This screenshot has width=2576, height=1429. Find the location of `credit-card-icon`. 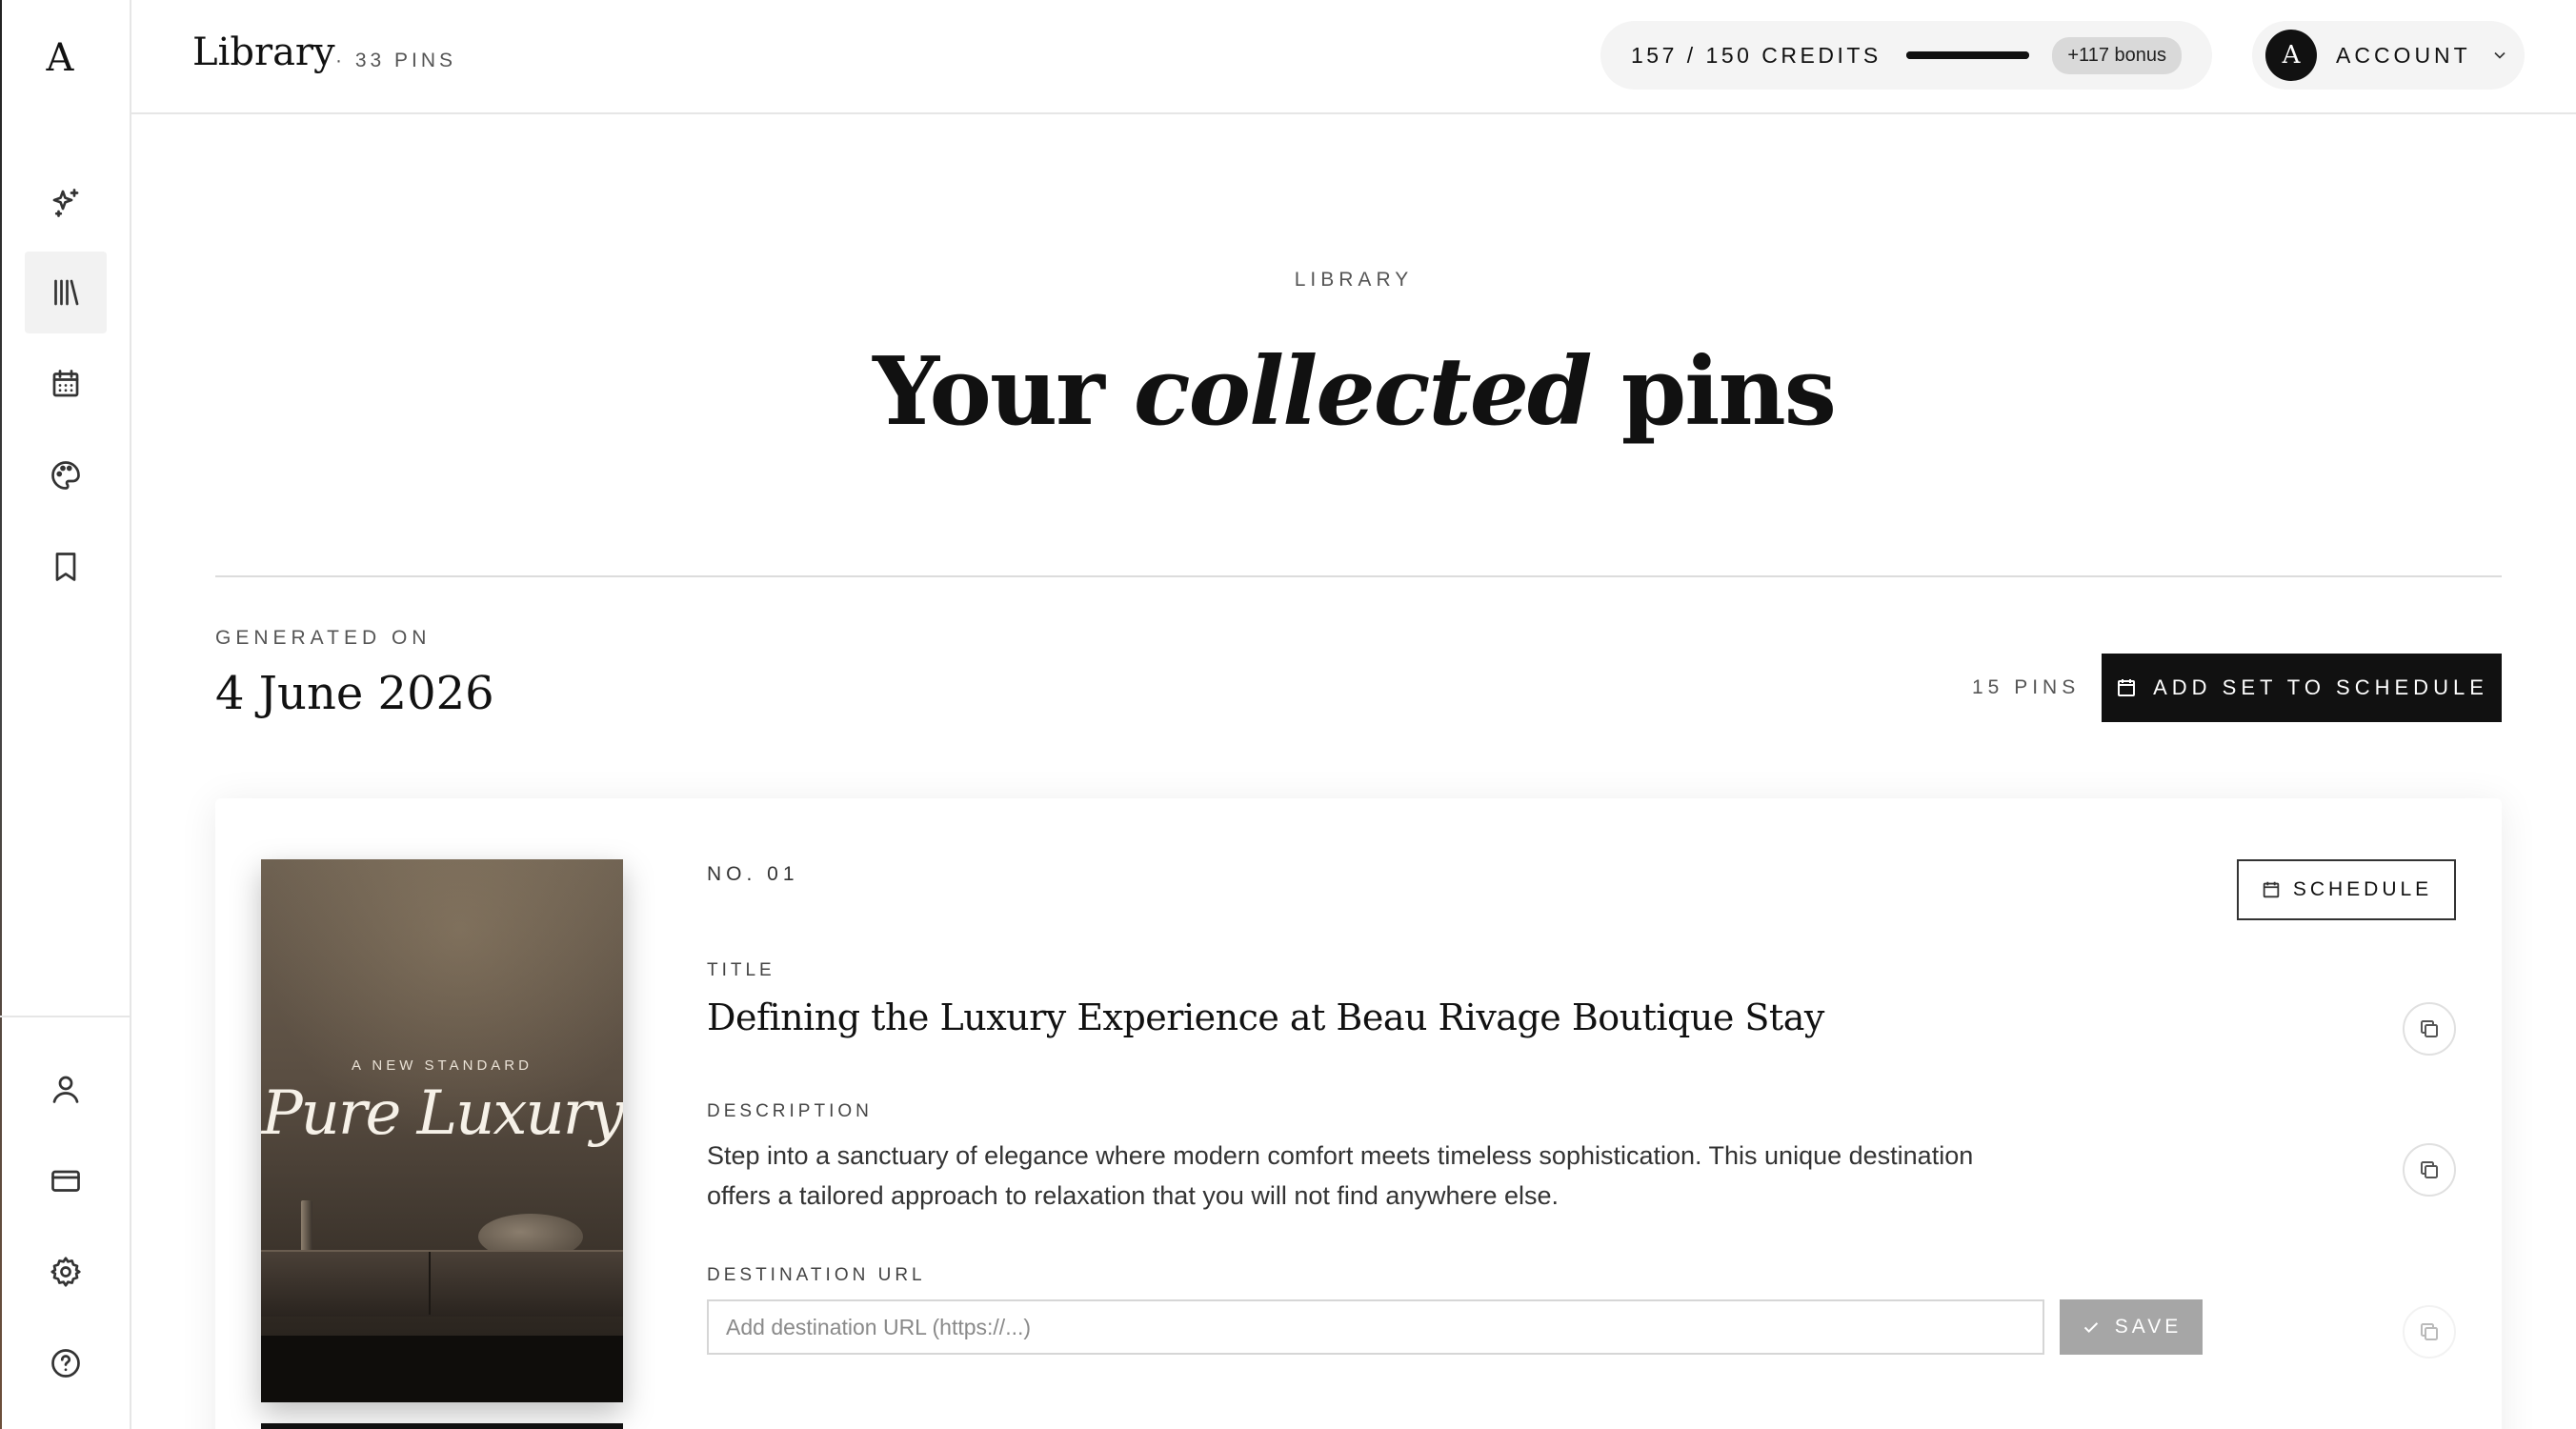

credit-card-icon is located at coordinates (66, 1181).